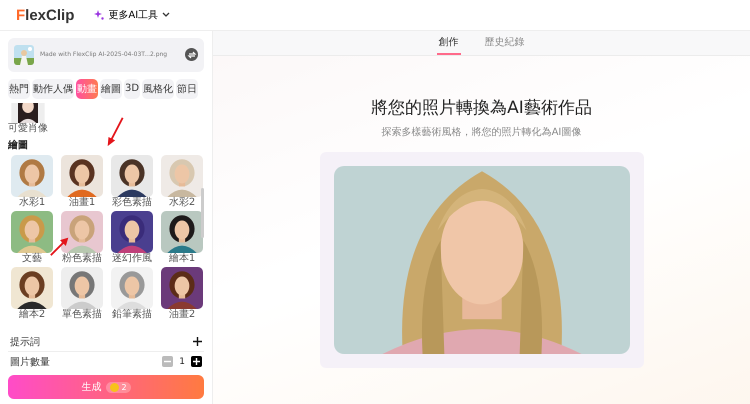 This screenshot has width=750, height=404. Describe the element at coordinates (116, 132) in the screenshot. I see `arrow-drawing` at that location.